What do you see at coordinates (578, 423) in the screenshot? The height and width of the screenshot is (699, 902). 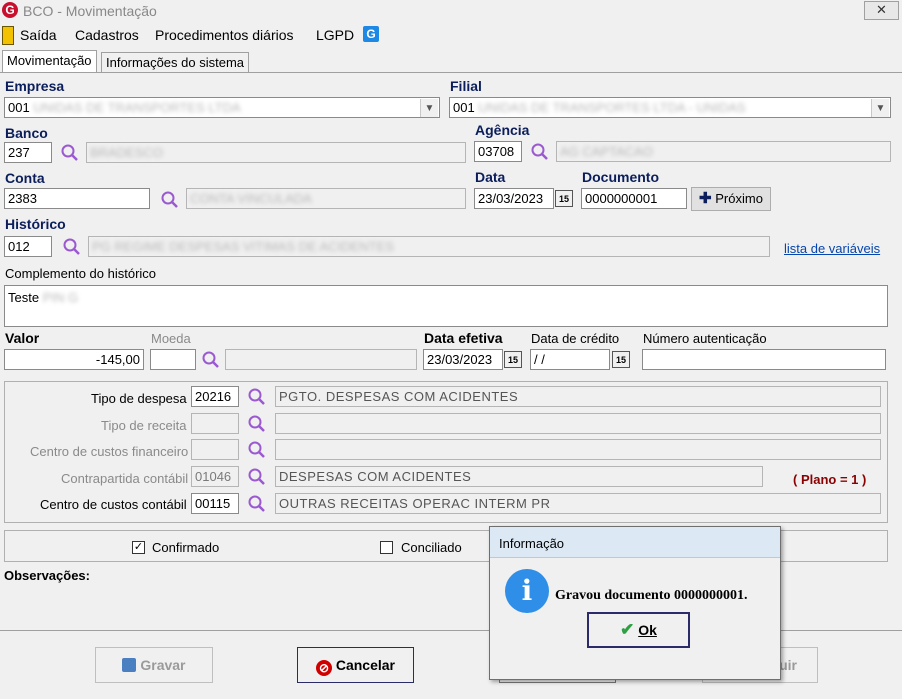 I see `tipo-receita-desc` at bounding box center [578, 423].